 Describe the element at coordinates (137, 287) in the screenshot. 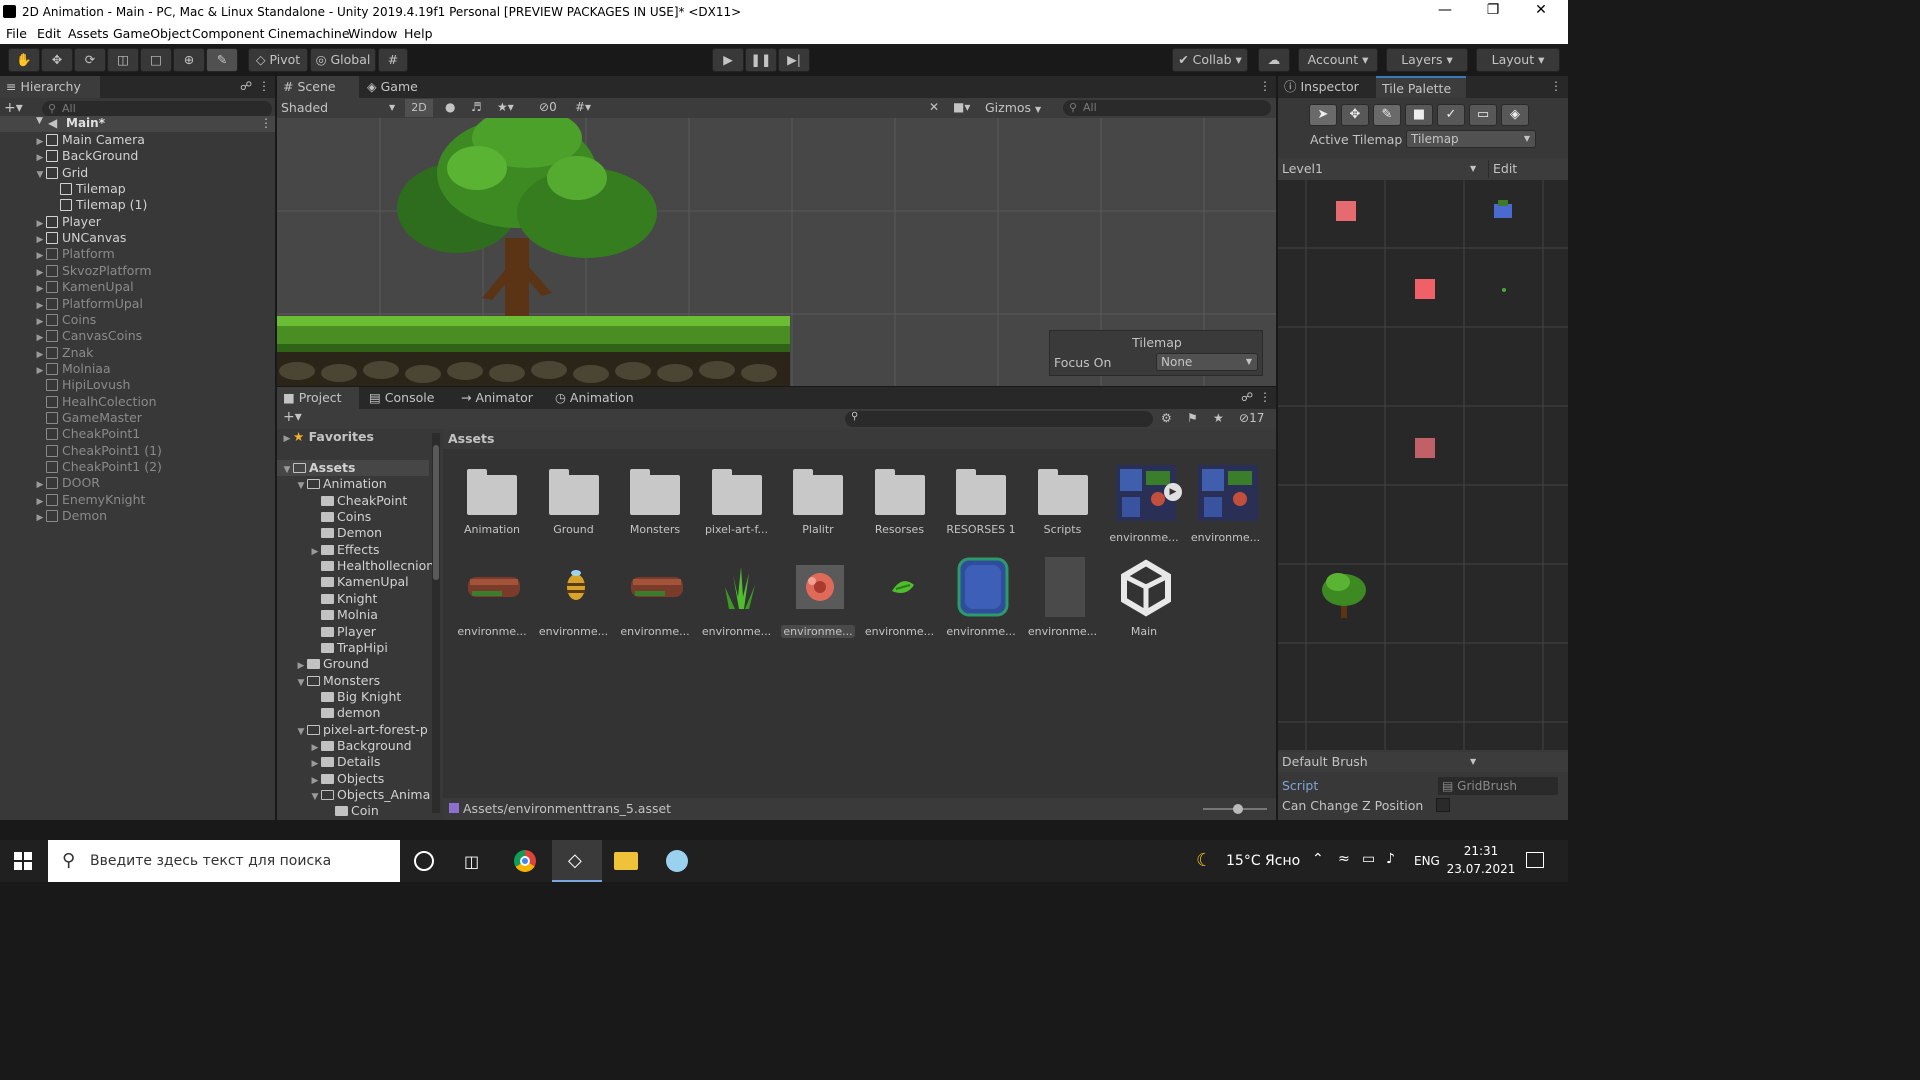

I see `hierarchy-item: ▶ KamenUpal` at that location.